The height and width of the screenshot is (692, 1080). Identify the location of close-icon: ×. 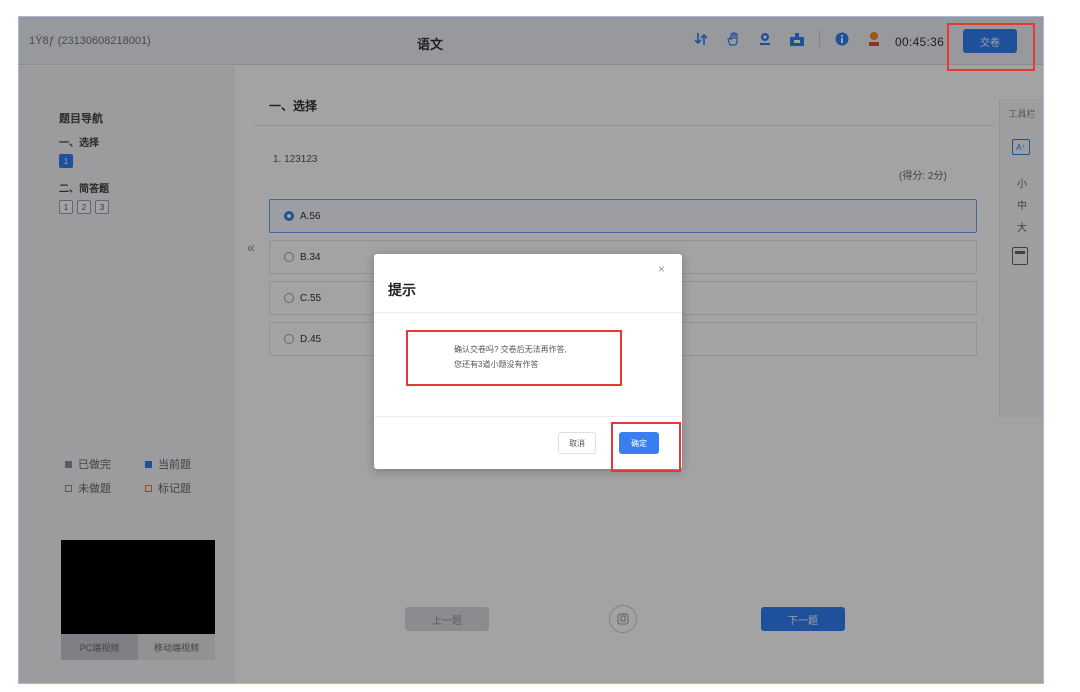
(661, 269).